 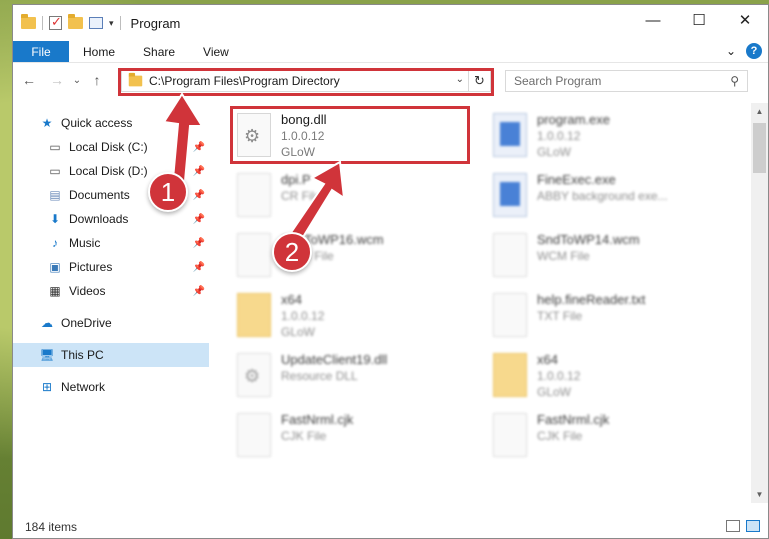 I want to click on sidebar-item-label: Quick access, so click(x=97, y=123).